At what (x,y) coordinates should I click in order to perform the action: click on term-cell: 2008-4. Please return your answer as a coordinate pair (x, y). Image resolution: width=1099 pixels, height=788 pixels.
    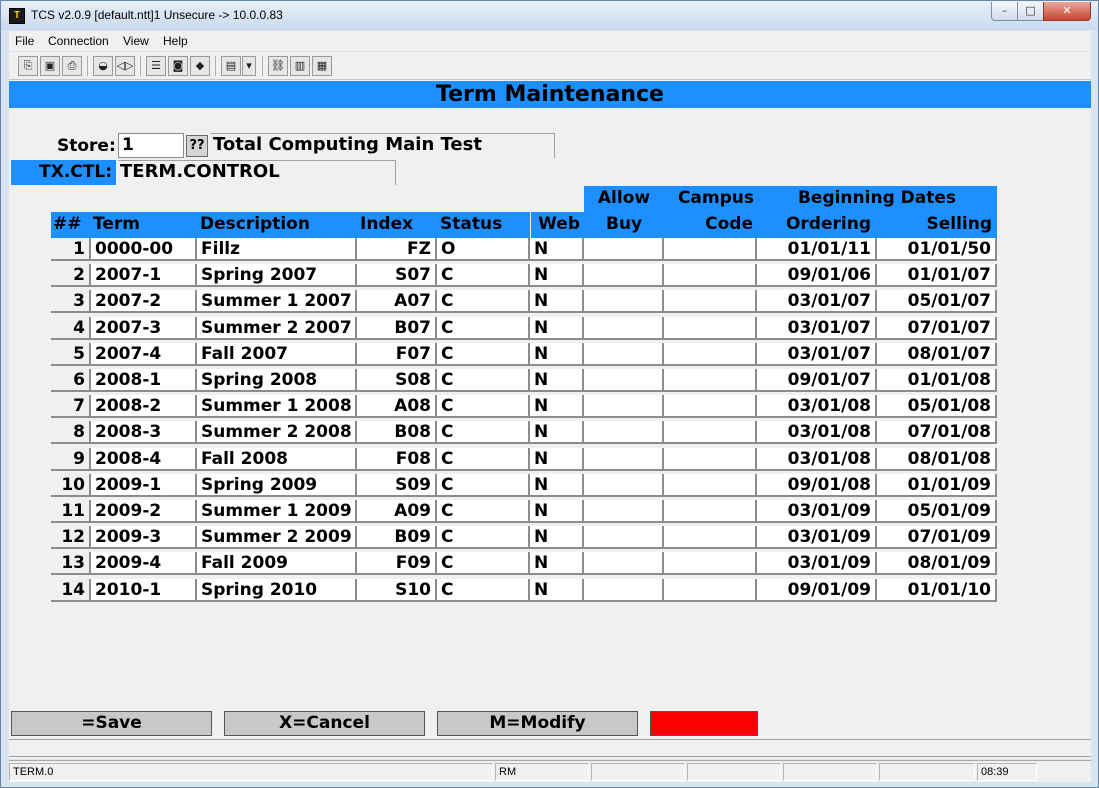
    Looking at the image, I should click on (144, 459).